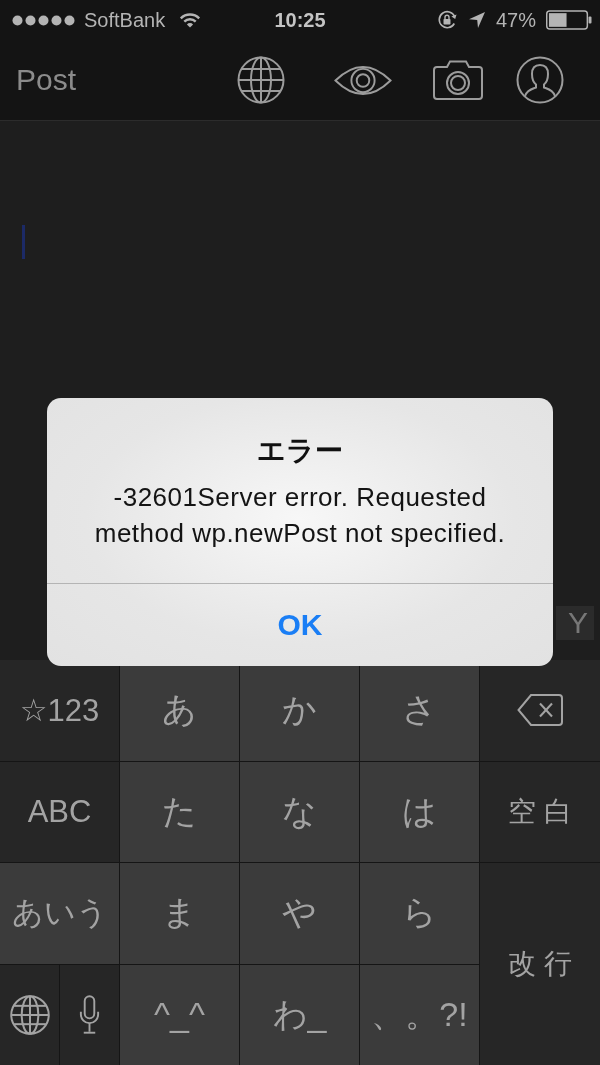 This screenshot has width=600, height=1065. I want to click on globe-key, so click(29, 1014).